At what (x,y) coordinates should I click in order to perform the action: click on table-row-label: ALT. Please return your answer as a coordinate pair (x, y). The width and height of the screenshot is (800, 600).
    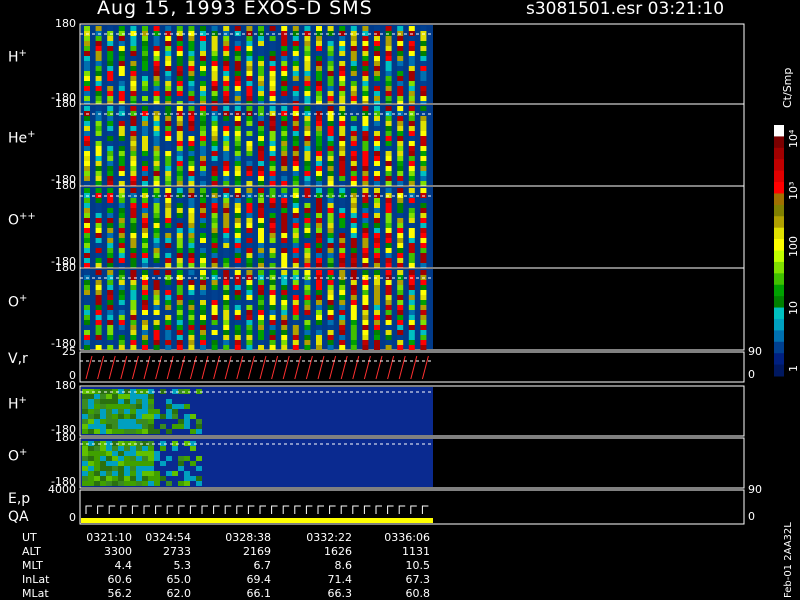
    Looking at the image, I should click on (31, 551).